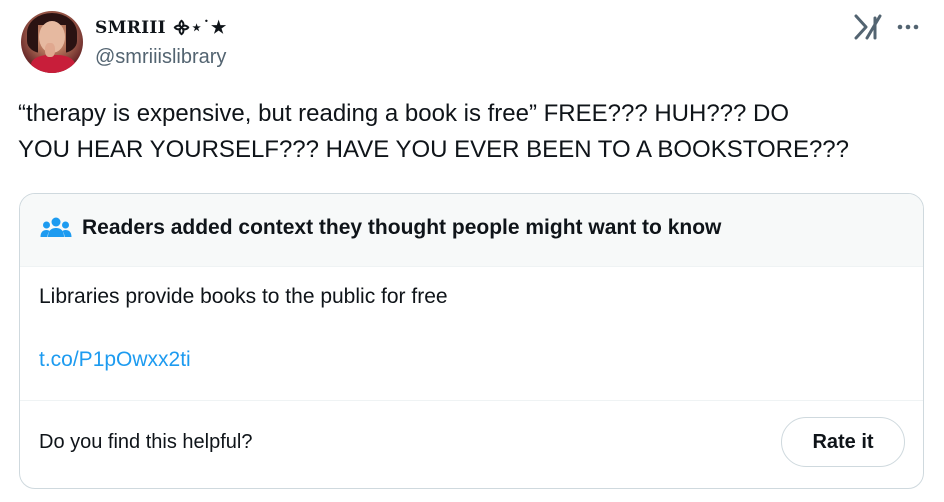 This screenshot has height=502, width=944. Describe the element at coordinates (868, 27) in the screenshot. I see `grok-icon` at that location.